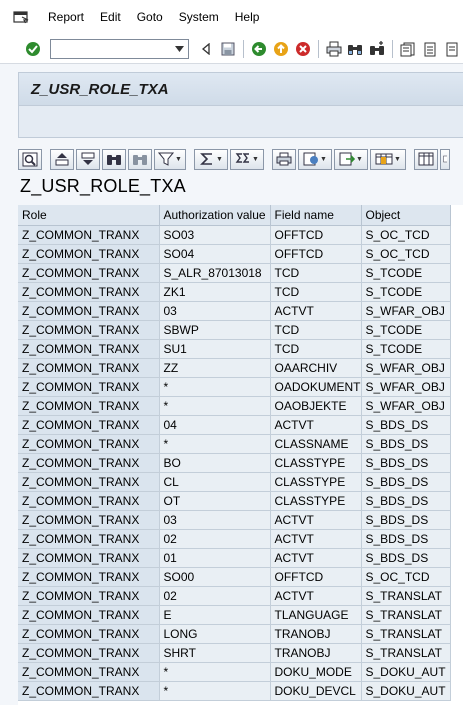  Describe the element at coordinates (408, 49) in the screenshot. I see `first-page-button` at that location.